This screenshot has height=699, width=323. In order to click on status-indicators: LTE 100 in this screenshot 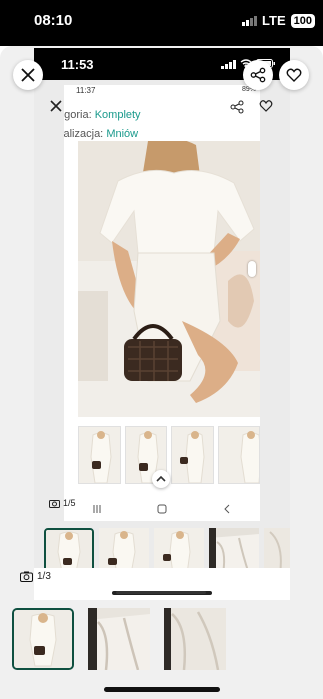, I will do `click(278, 20)`.